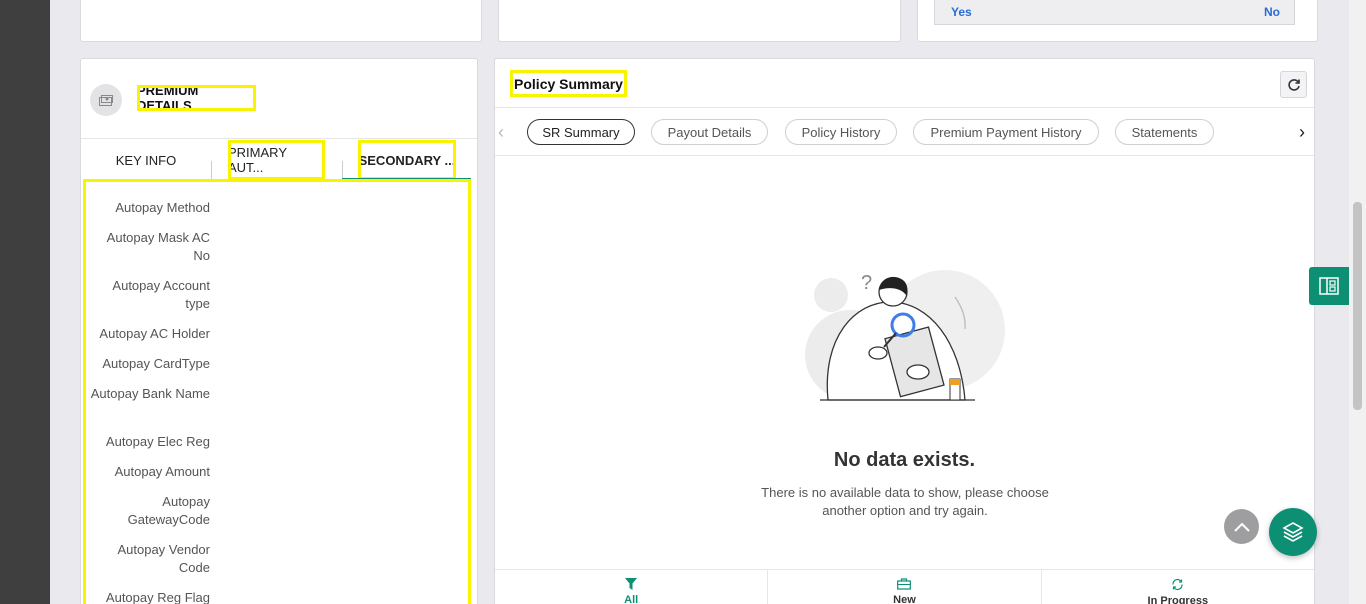  I want to click on no-label: No, so click(1272, 12).